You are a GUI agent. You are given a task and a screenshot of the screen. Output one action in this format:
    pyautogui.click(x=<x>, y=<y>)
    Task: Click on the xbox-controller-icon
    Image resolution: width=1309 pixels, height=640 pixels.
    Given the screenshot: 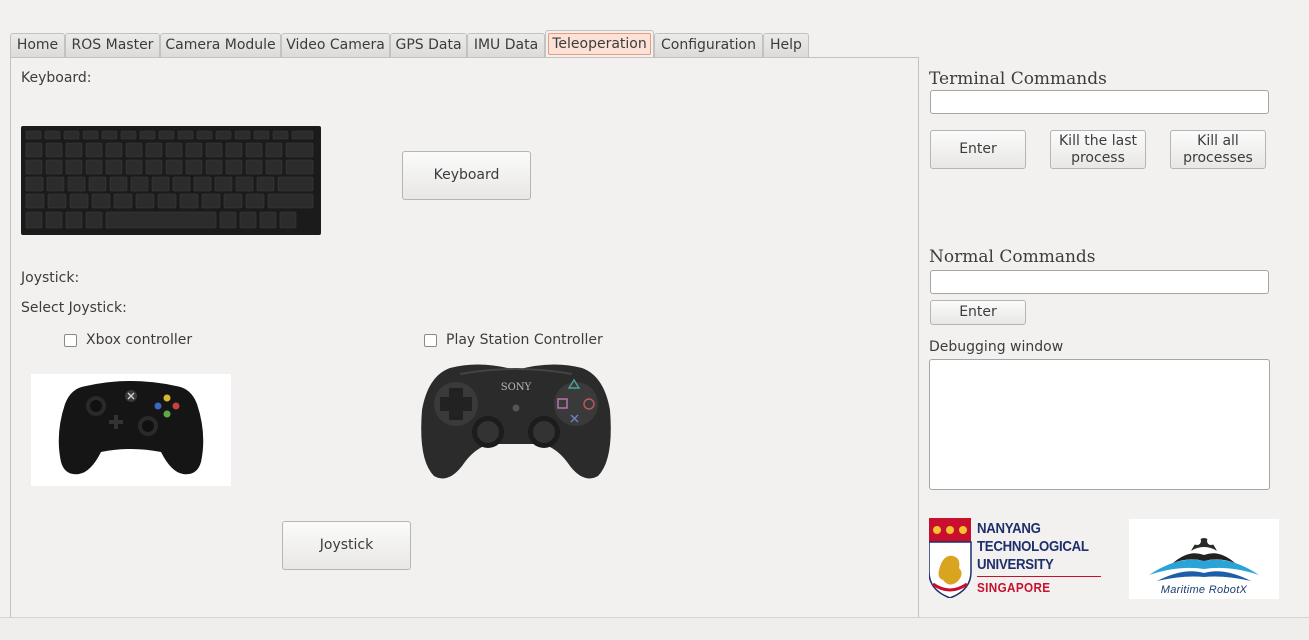 What is the action you would take?
    pyautogui.click(x=131, y=428)
    